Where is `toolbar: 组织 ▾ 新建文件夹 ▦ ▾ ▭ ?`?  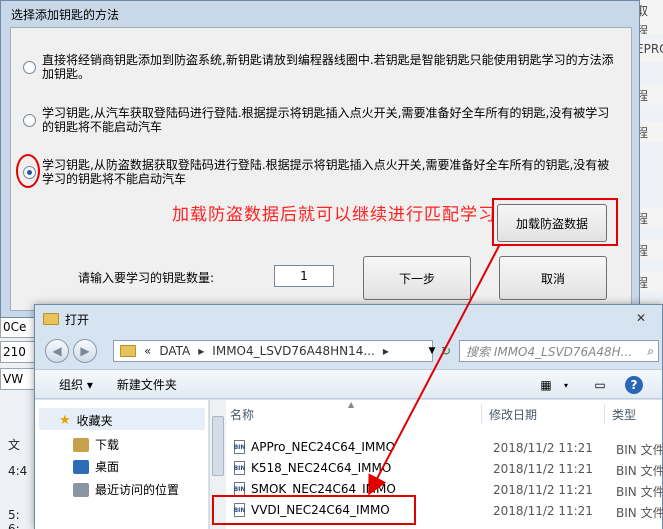
toolbar: 组织 ▾ 新建文件夹 ▦ ▾ ▭ ? is located at coordinates (348, 384).